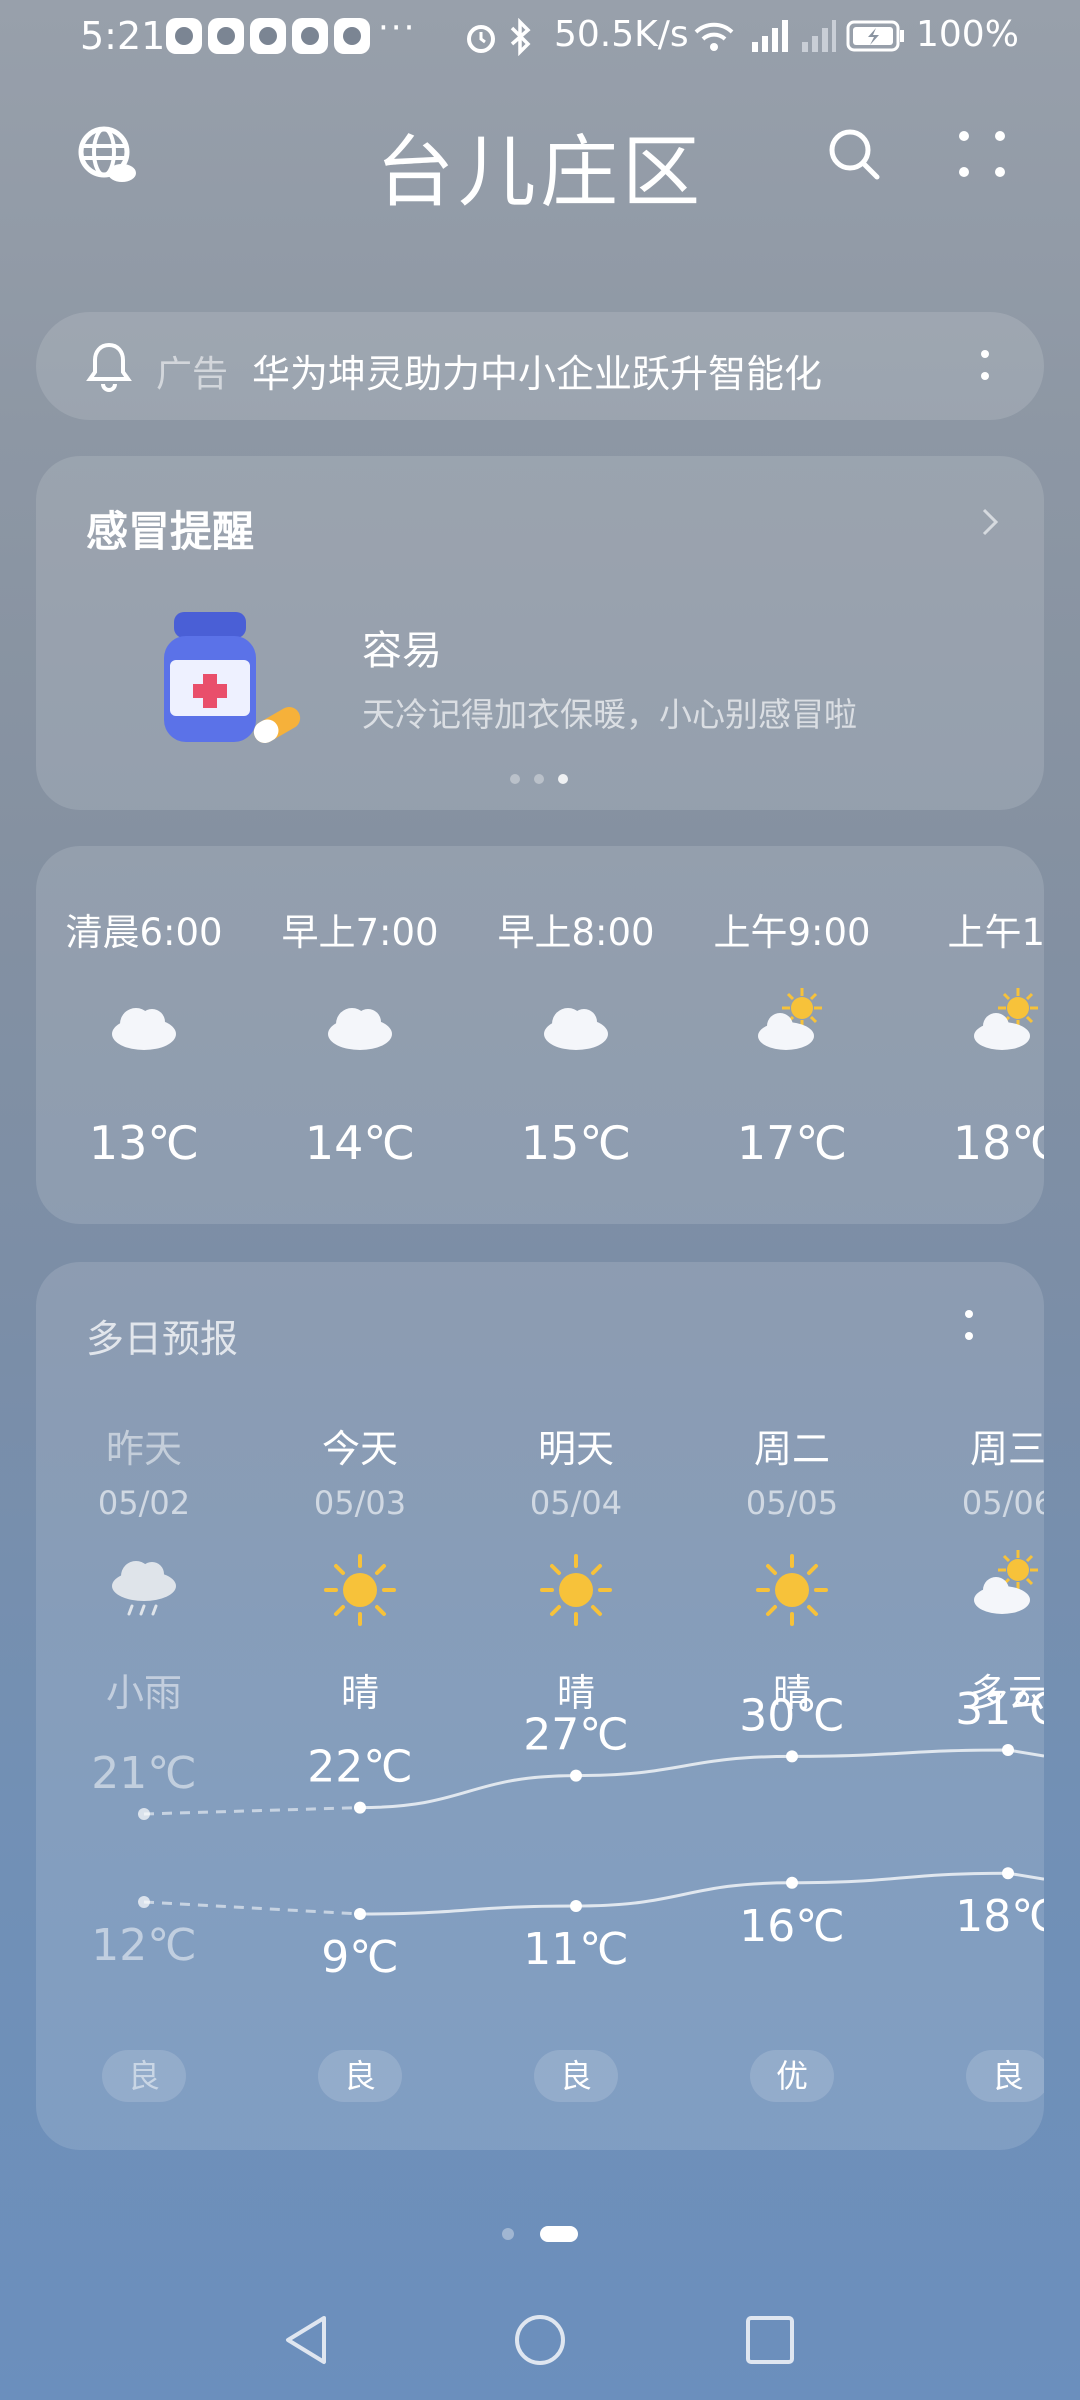 The width and height of the screenshot is (1080, 2400). What do you see at coordinates (701, 1779) in the screenshot?
I see `hi-temp-line` at bounding box center [701, 1779].